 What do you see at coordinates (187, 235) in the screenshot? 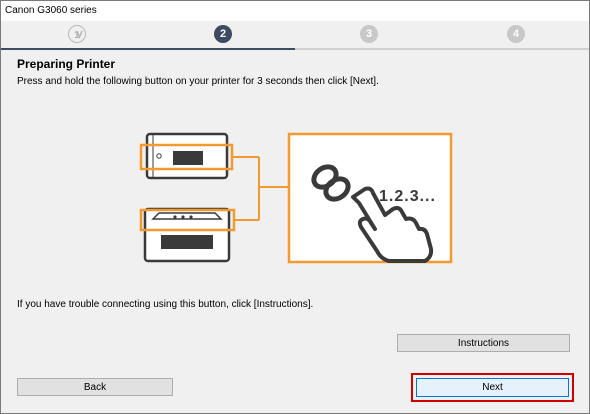
I see `printer-bottom-icon` at bounding box center [187, 235].